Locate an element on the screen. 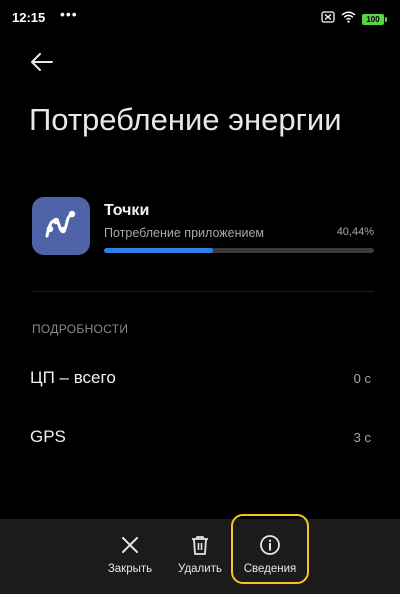 Image resolution: width=400 pixels, height=594 pixels. detail-row-cpu: ЦП – всего 0 с is located at coordinates (200, 378).